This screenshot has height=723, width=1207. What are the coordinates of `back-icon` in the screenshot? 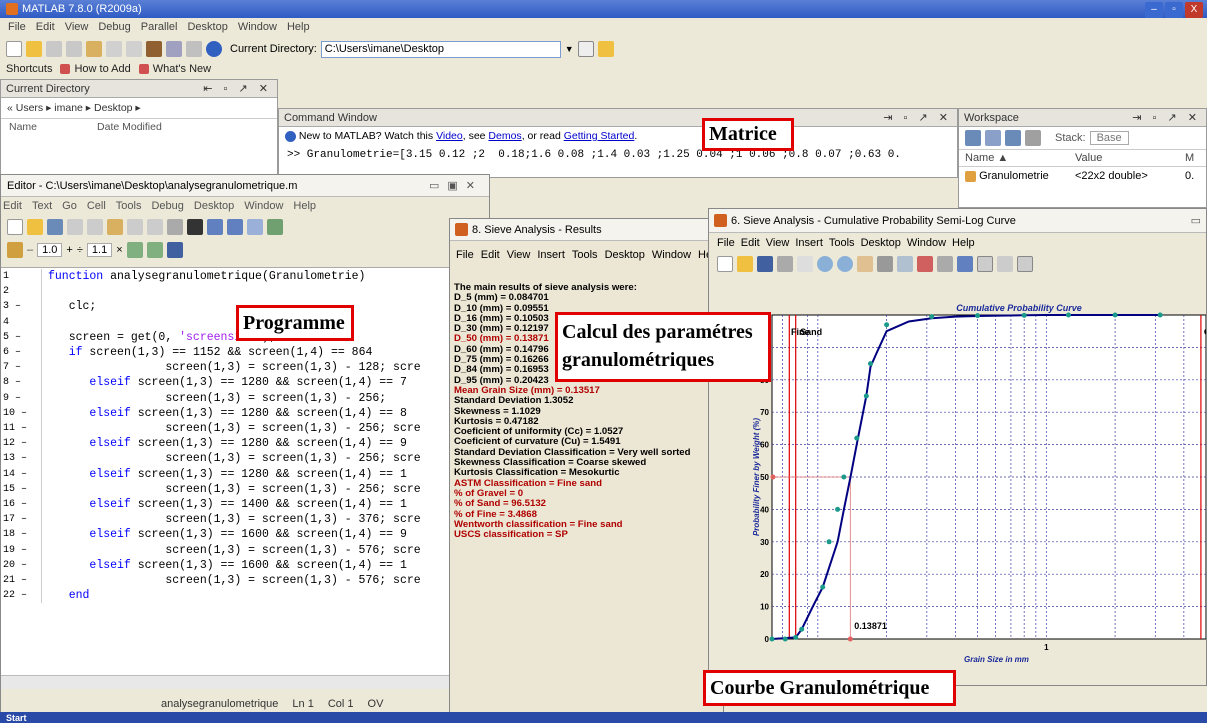 It's located at (215, 227).